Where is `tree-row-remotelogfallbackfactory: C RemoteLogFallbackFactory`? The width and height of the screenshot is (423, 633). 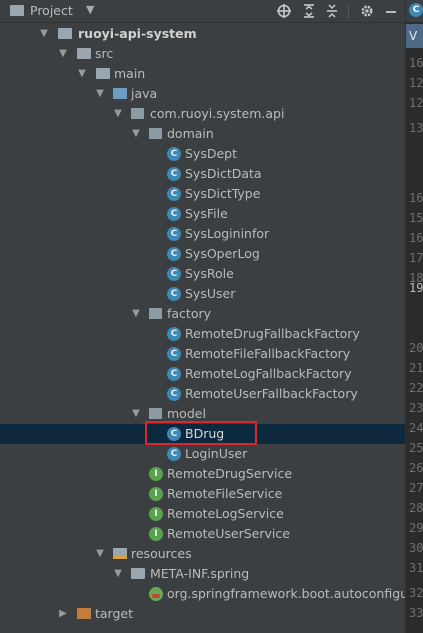
tree-row-remotelogfallbackfactory: C RemoteLogFallbackFactory is located at coordinates (202, 374).